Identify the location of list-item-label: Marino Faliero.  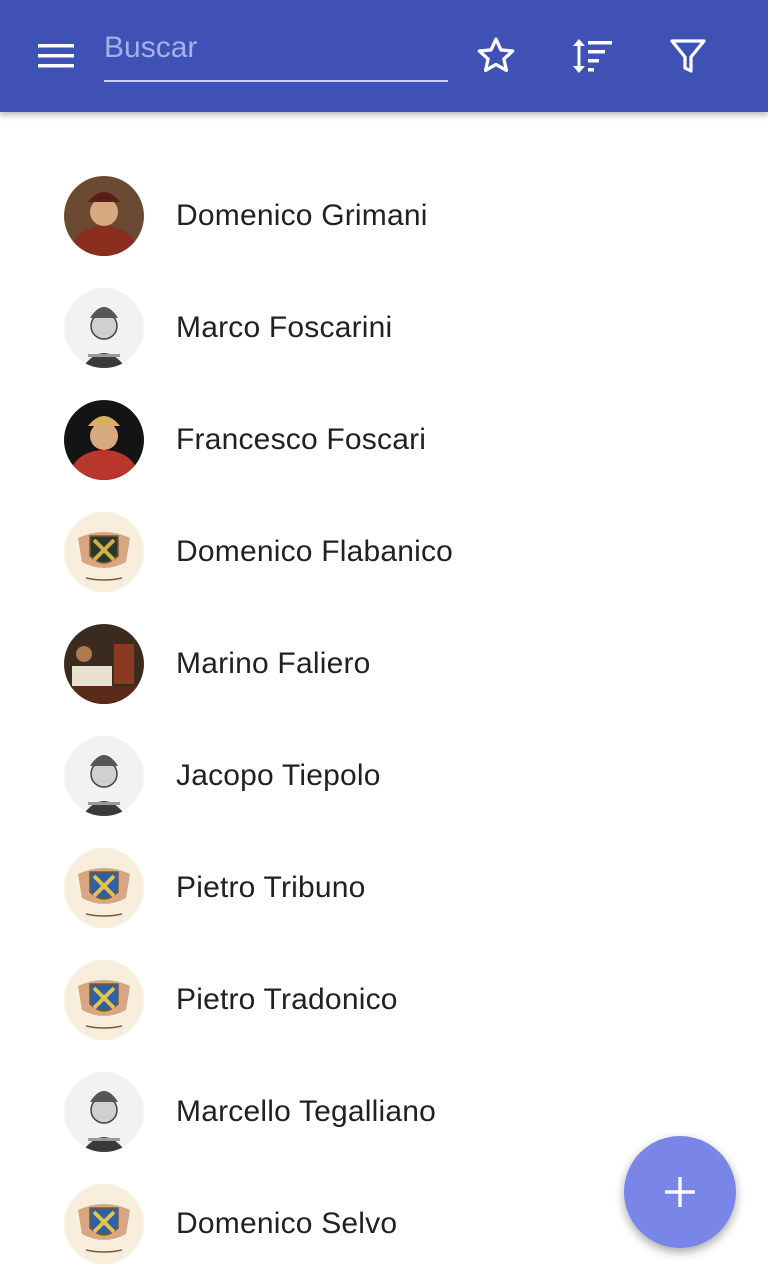
(273, 663).